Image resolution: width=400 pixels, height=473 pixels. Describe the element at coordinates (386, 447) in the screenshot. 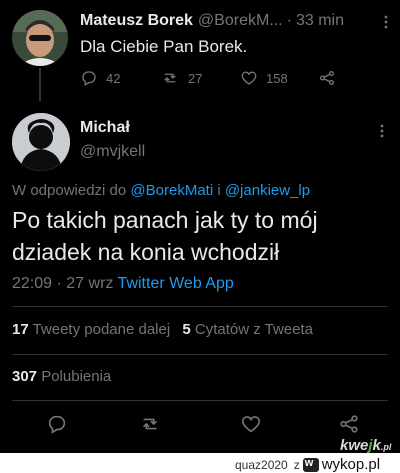

I see `watermark-part: .pl` at that location.